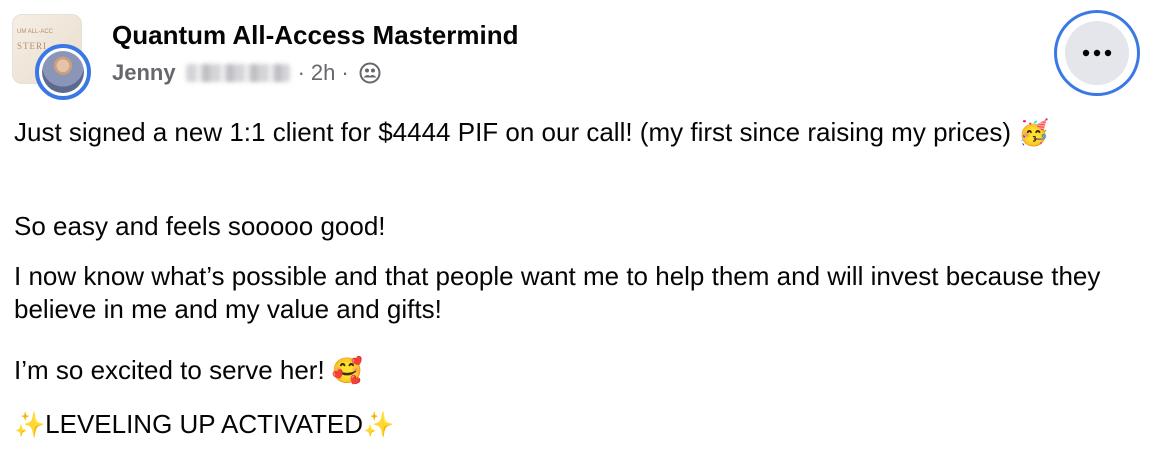 Image resolution: width=1152 pixels, height=466 pixels. I want to click on smiling-hearts-emoji: 🥰, so click(347, 371).